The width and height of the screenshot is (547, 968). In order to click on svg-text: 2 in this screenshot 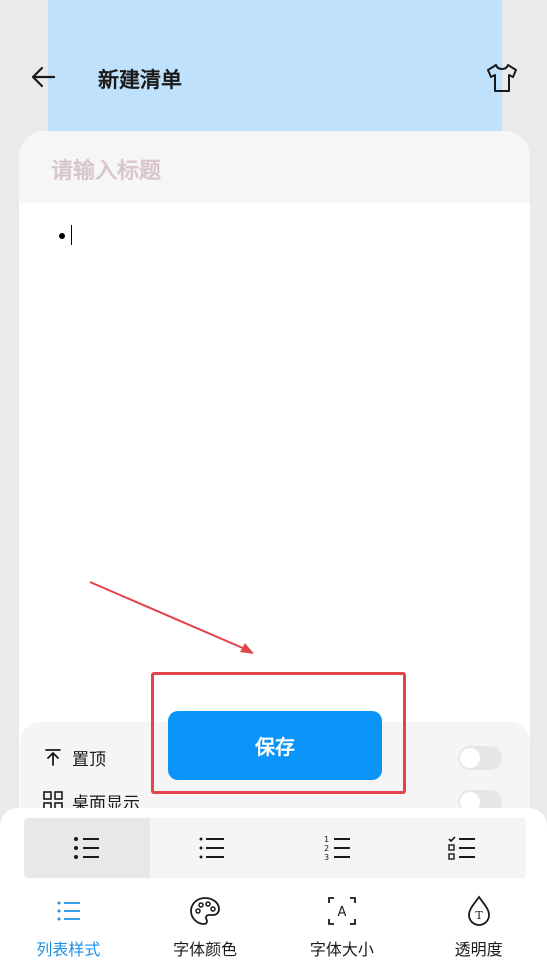, I will do `click(326, 848)`.